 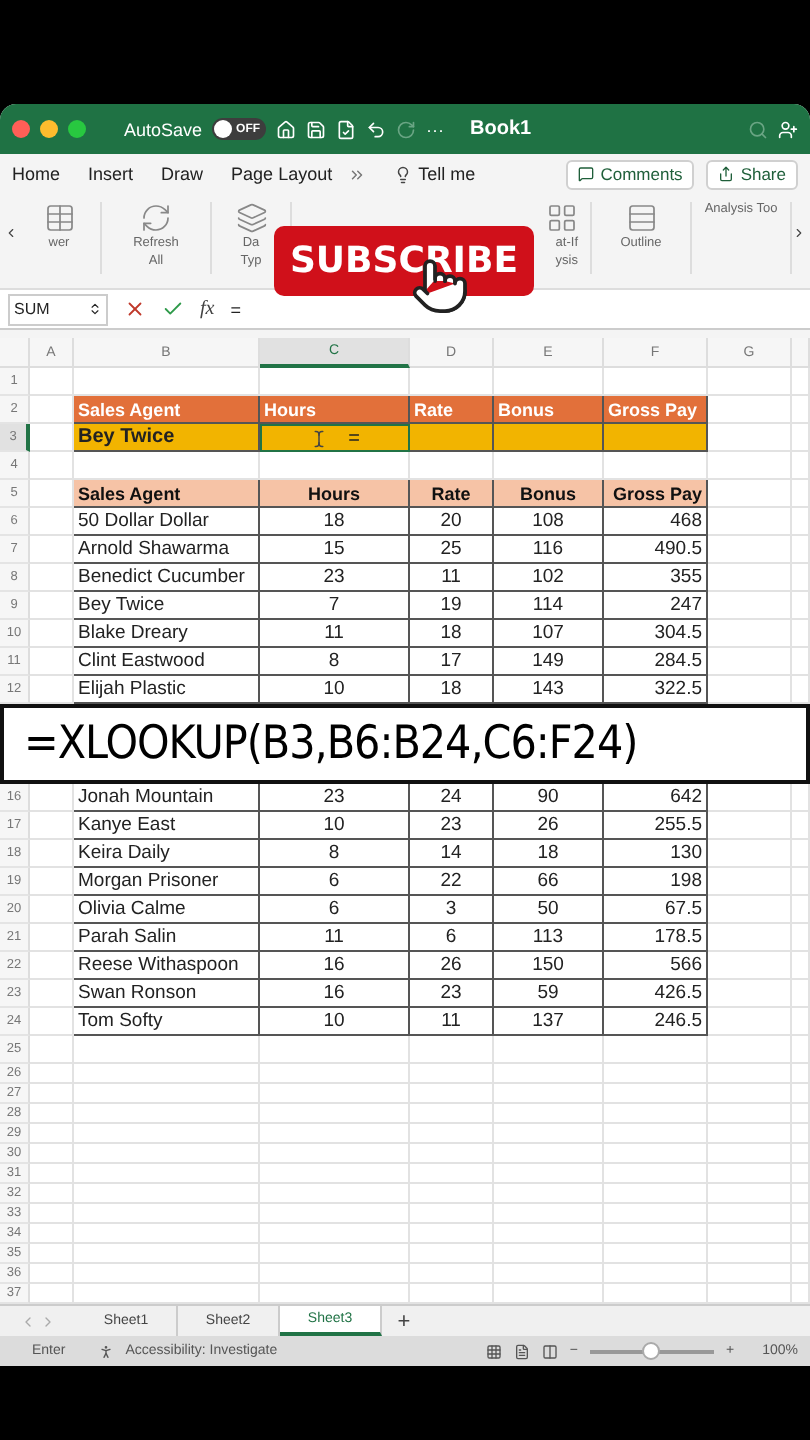 I want to click on table-cell: 246.5, so click(x=656, y=1022).